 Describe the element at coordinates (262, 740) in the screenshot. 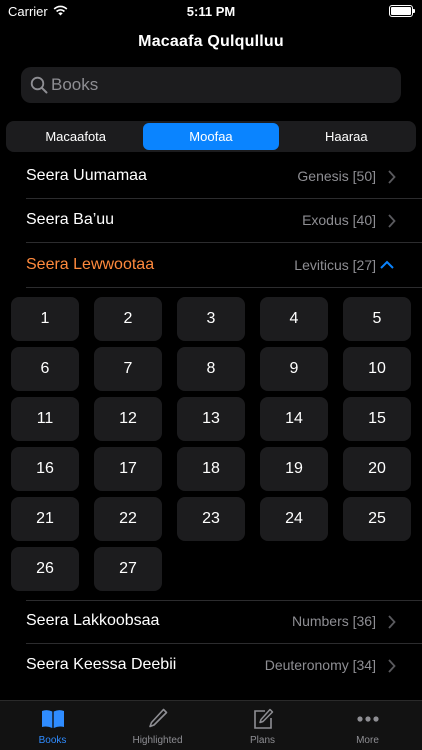

I see `tab-label: Plans` at that location.